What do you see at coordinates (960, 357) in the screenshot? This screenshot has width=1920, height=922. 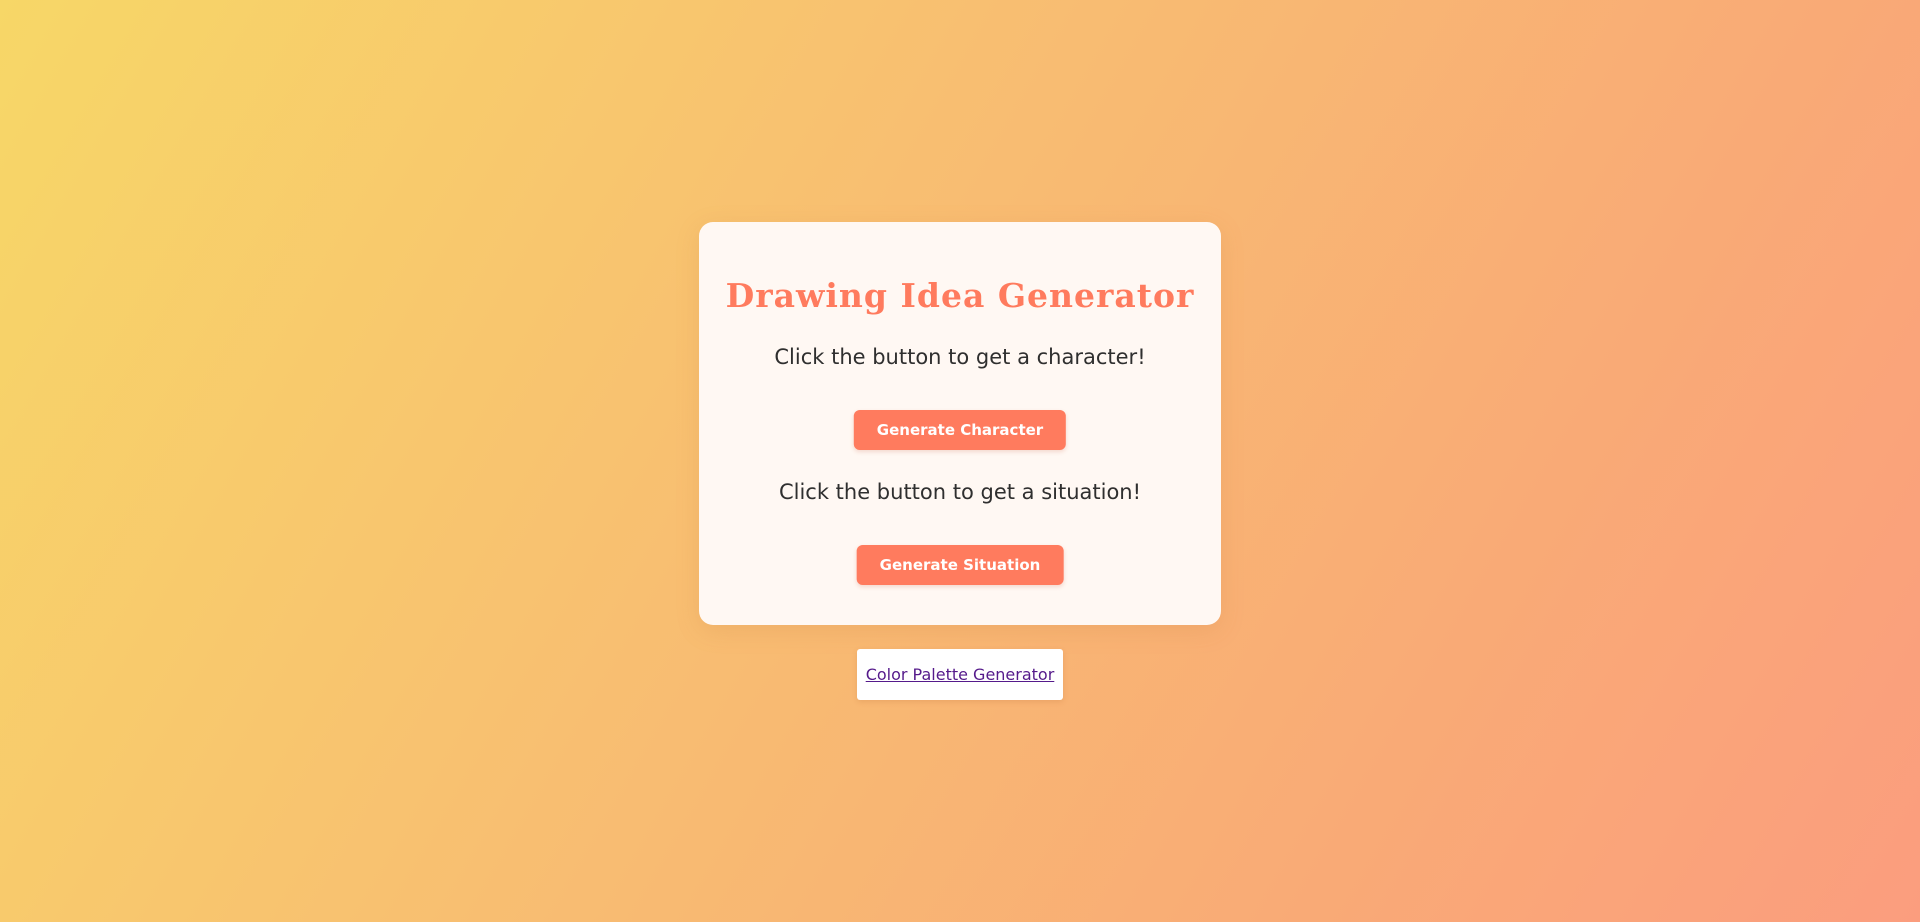 I see `character-prompt: Click the button to get a character!` at bounding box center [960, 357].